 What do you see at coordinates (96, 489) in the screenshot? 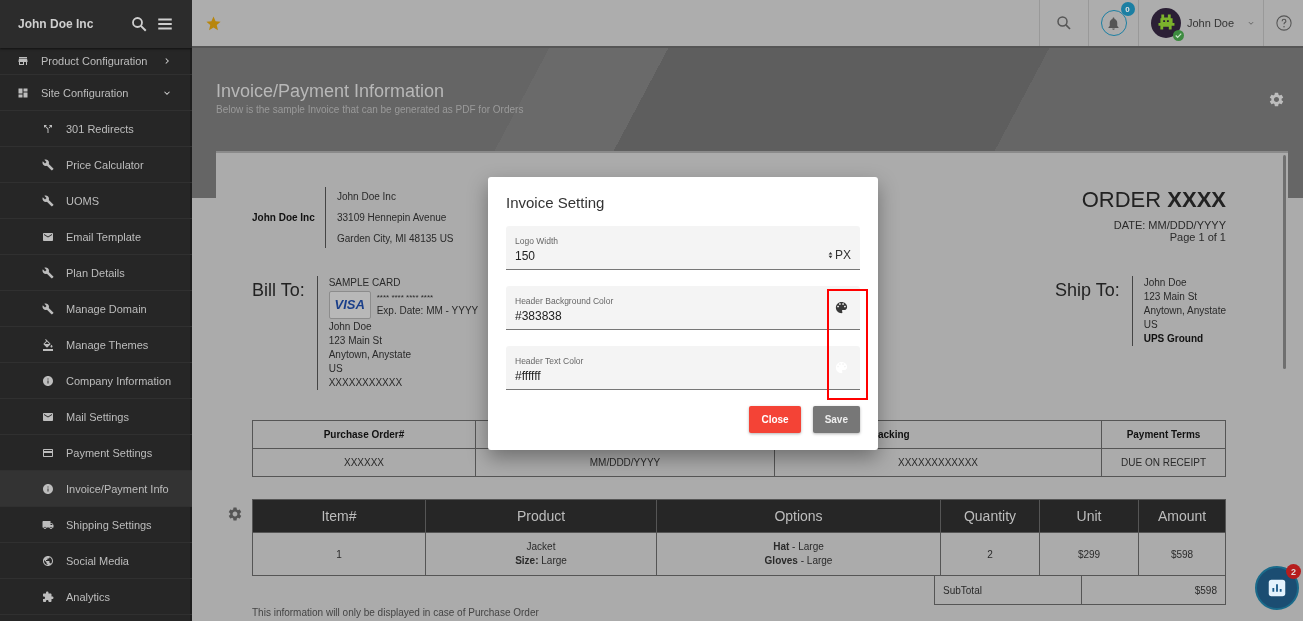
I see `sidebar-item: Invoice/Payment Info` at bounding box center [96, 489].